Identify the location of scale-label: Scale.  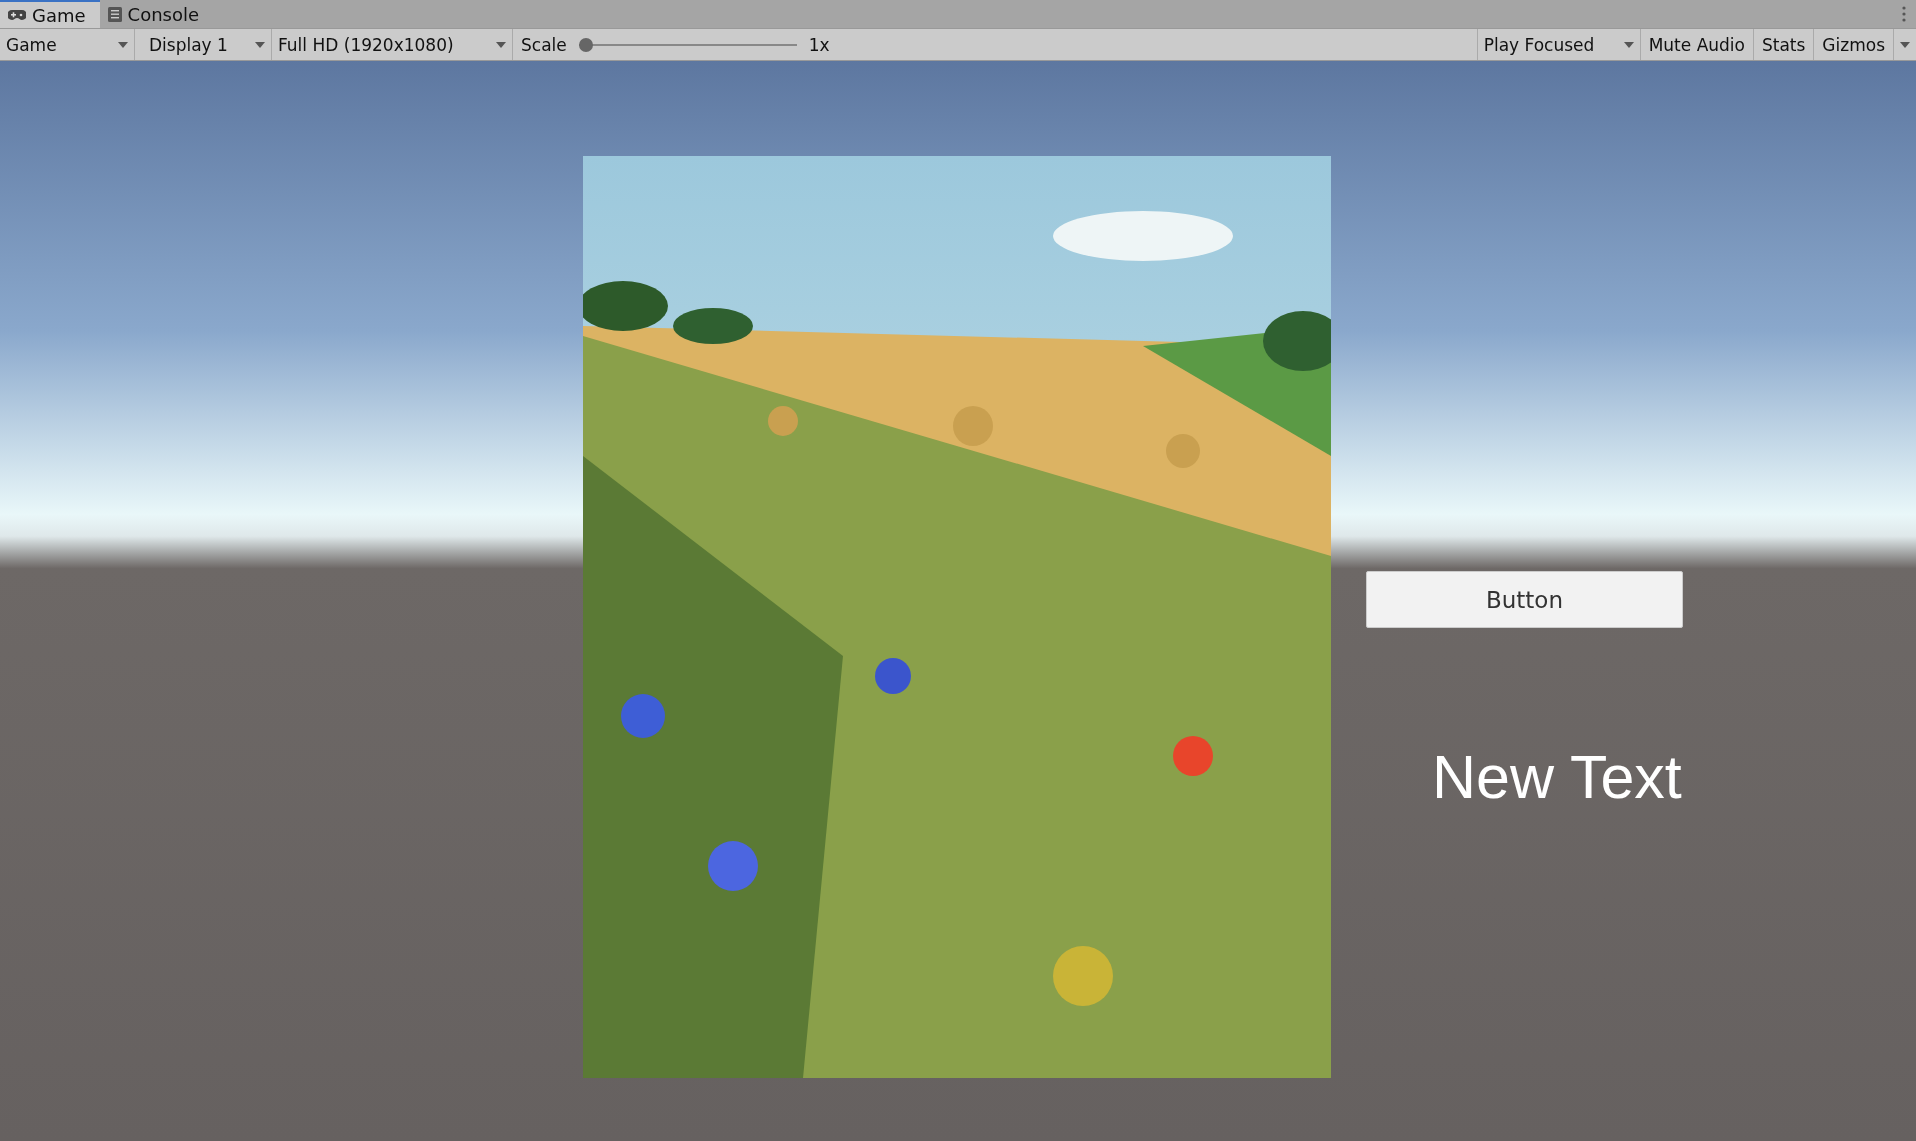
(544, 44).